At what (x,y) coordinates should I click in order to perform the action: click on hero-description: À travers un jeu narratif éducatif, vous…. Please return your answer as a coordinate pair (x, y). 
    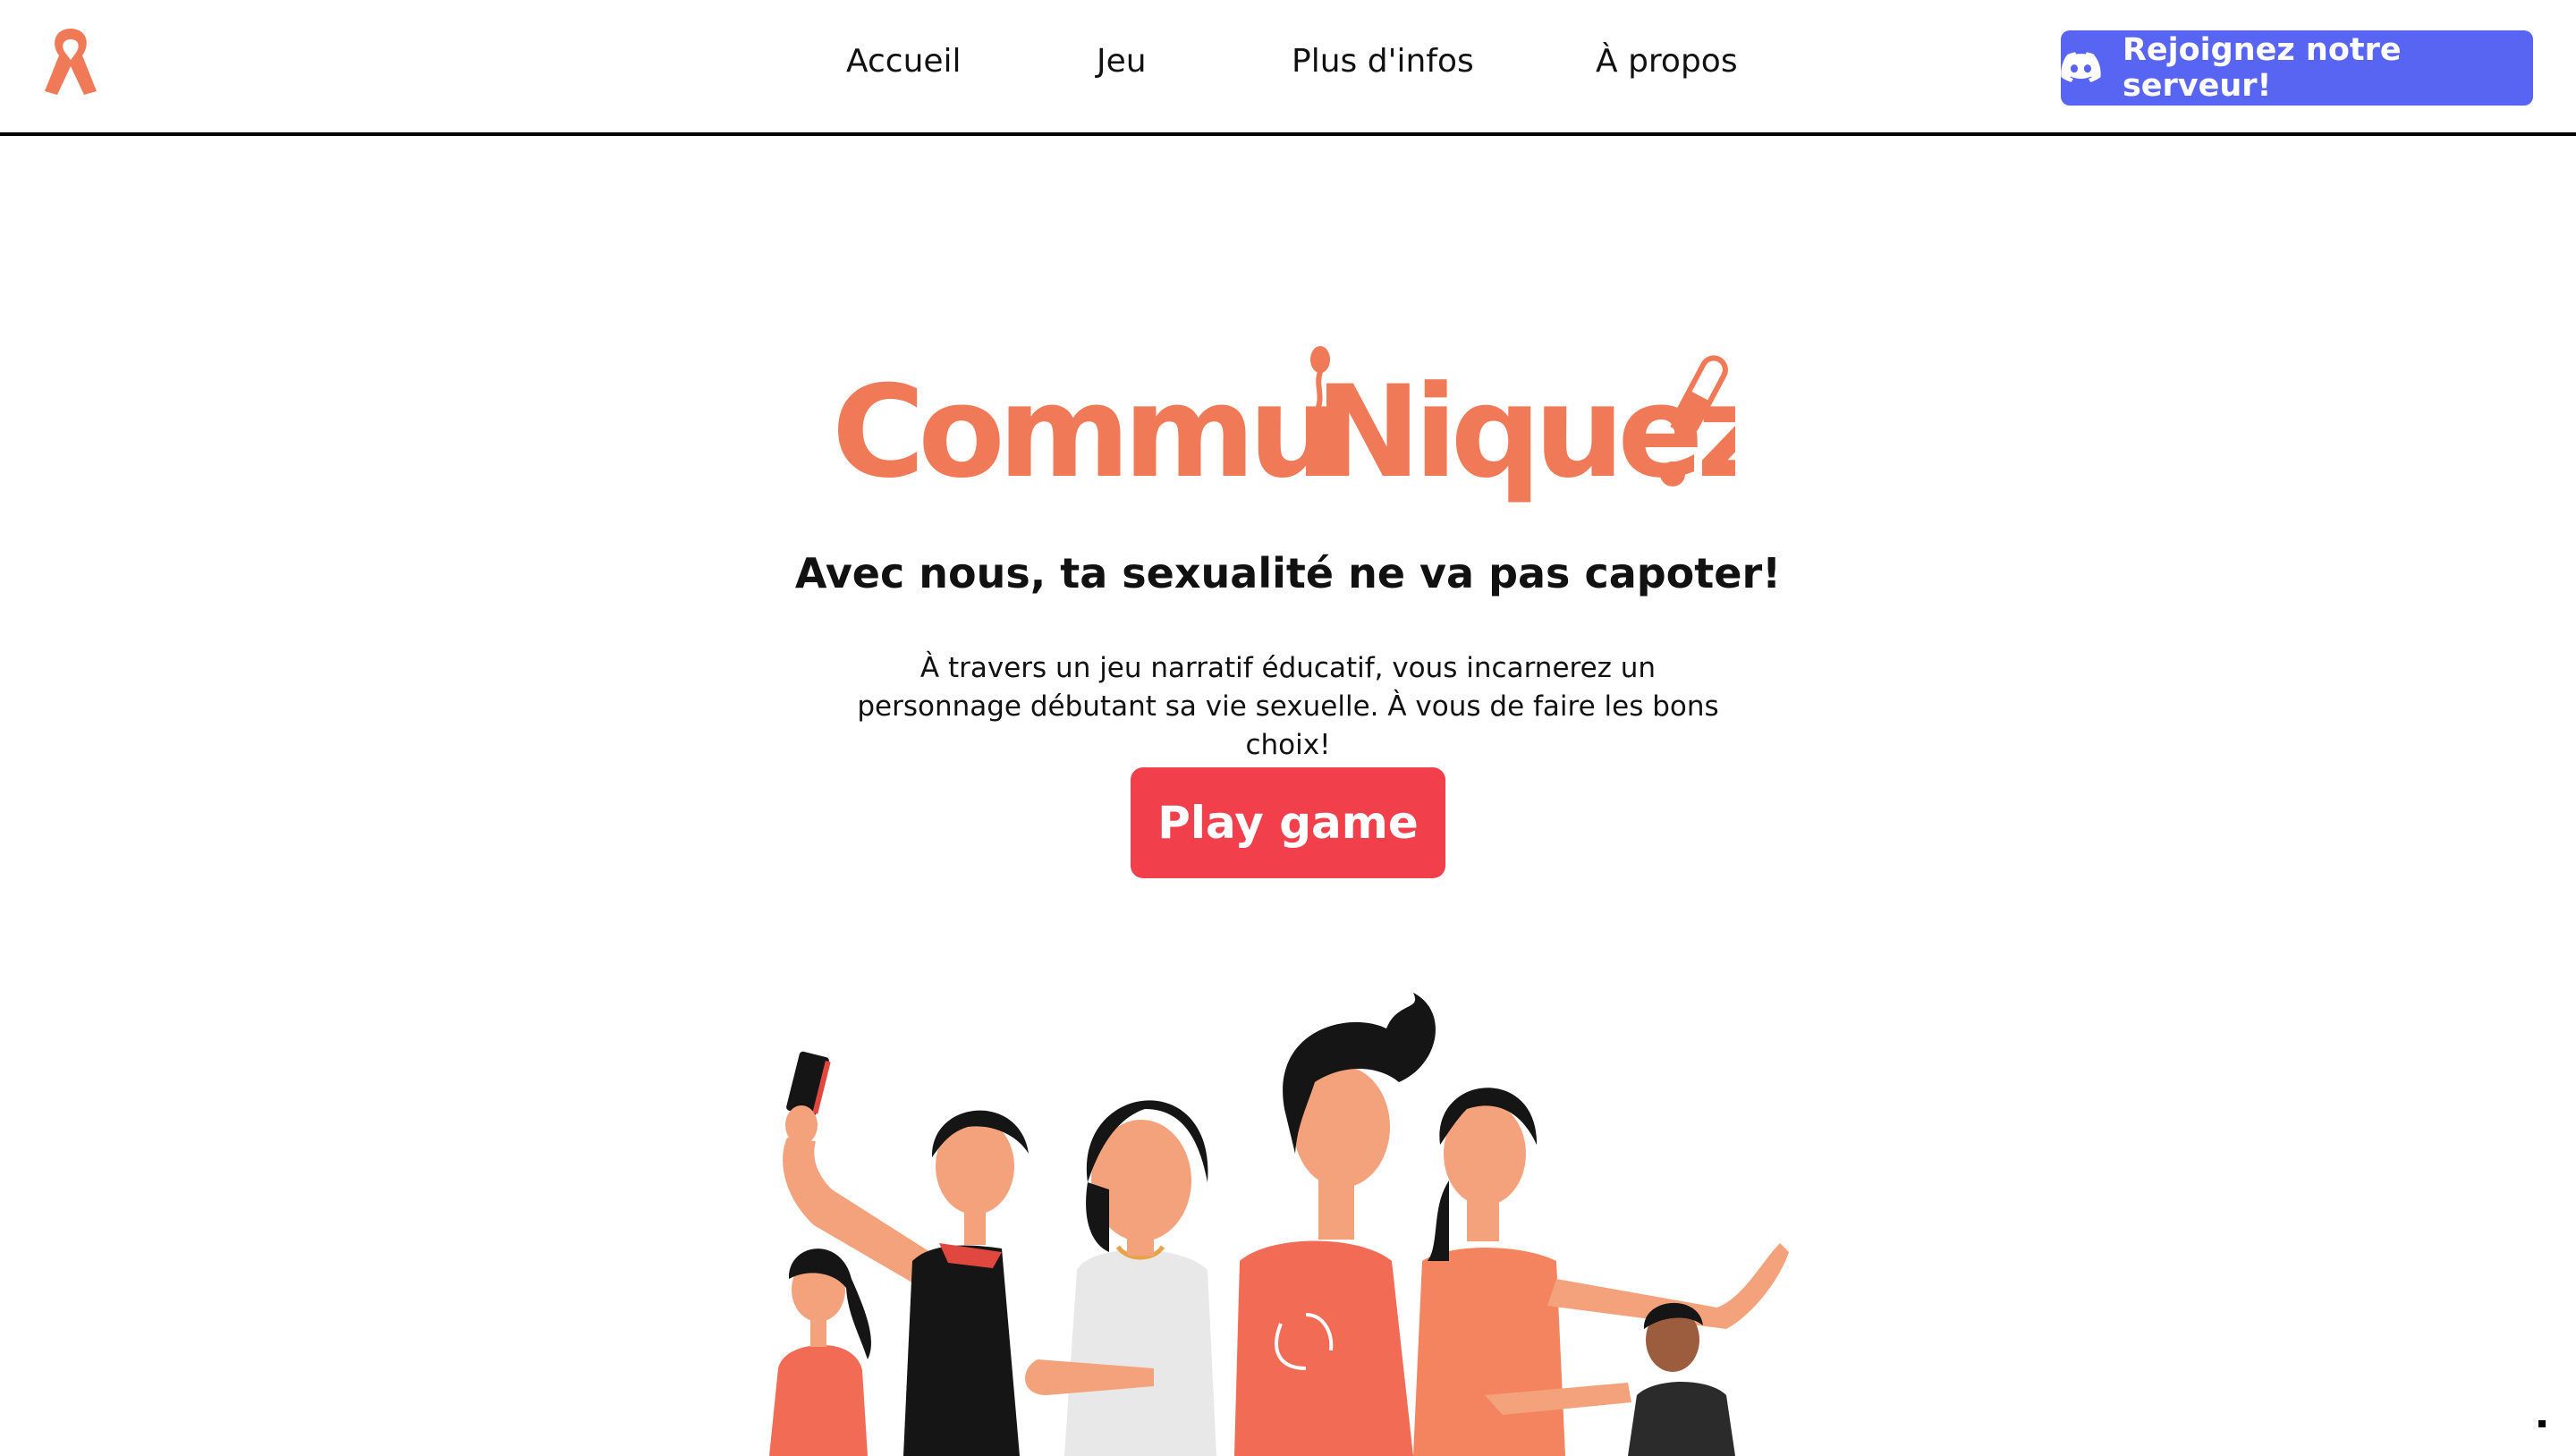
    Looking at the image, I should click on (1288, 706).